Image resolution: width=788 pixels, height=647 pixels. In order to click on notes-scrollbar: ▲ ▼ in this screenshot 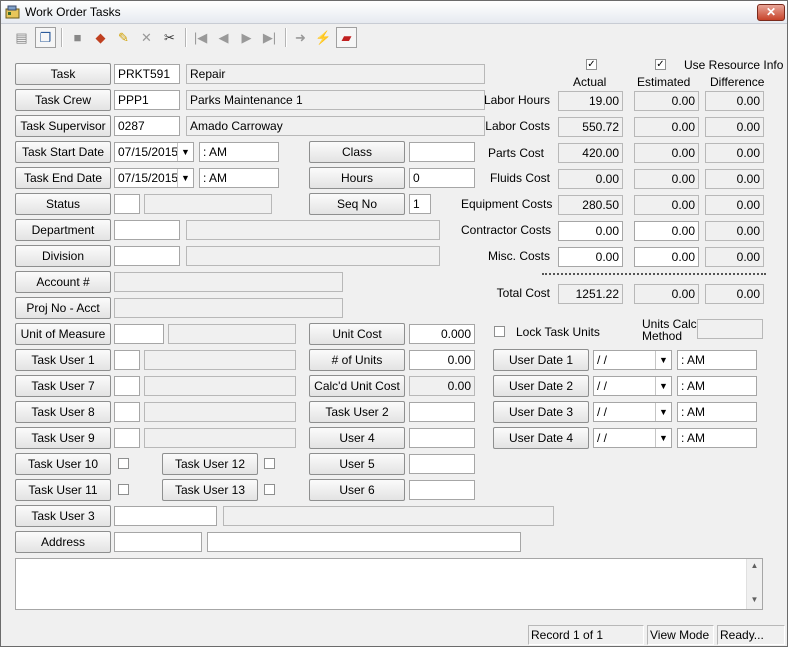, I will do `click(754, 584)`.